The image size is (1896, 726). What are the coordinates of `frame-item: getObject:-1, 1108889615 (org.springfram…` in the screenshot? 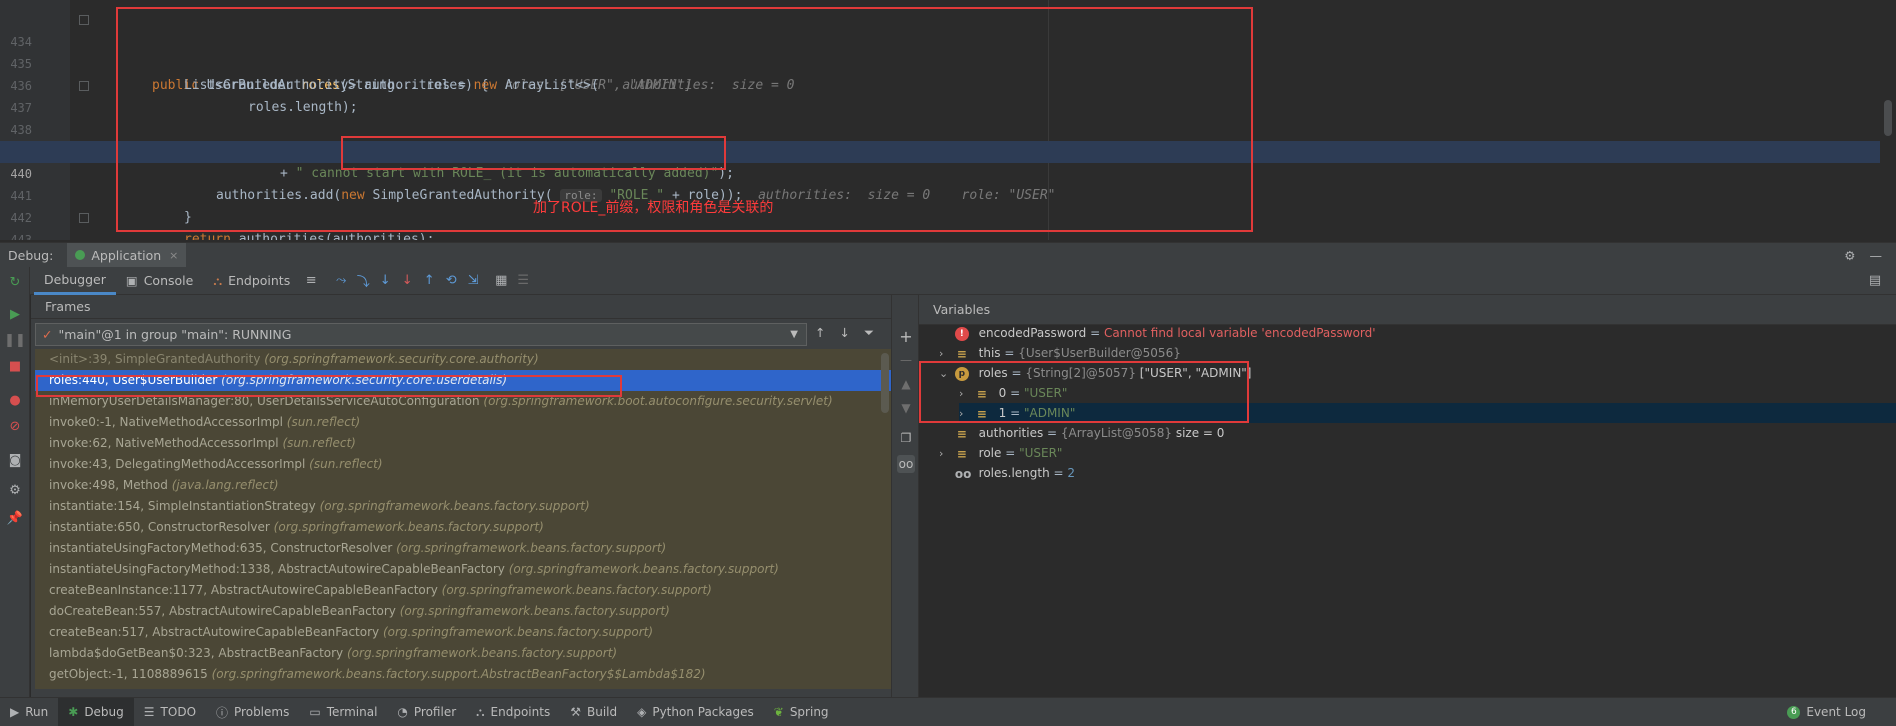 It's located at (463, 674).